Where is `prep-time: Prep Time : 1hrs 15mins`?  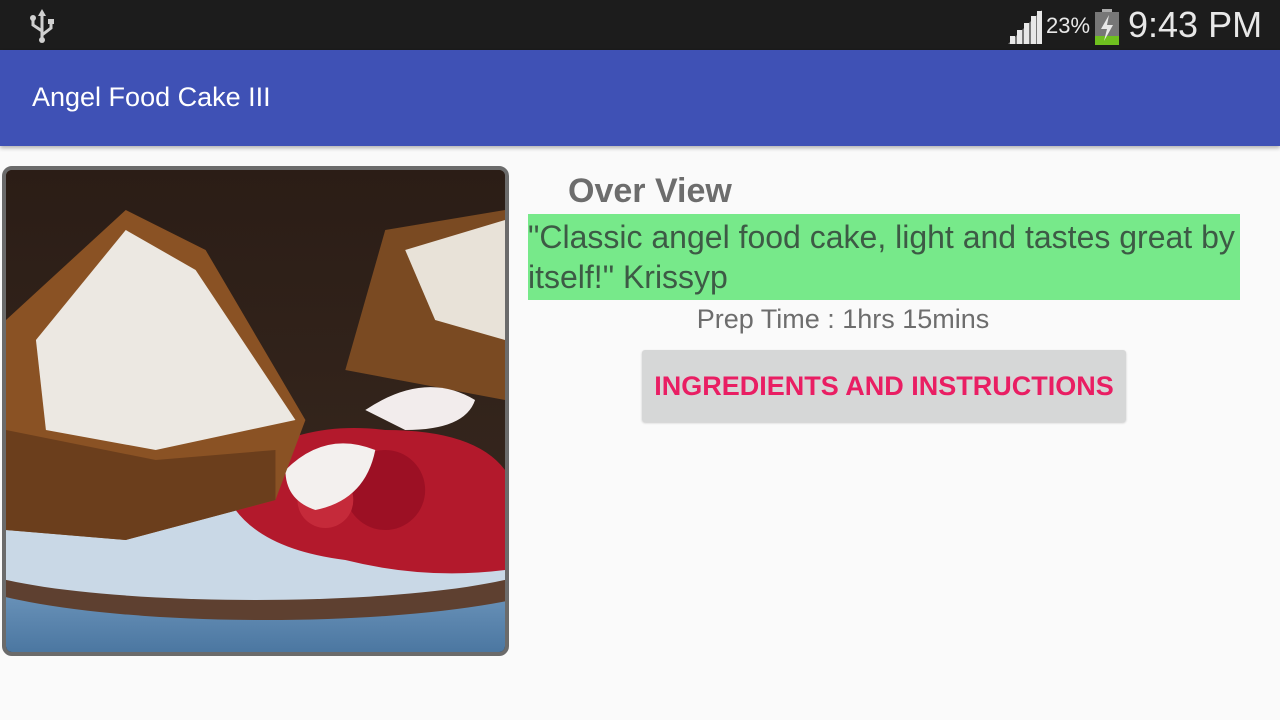 prep-time: Prep Time : 1hrs 15mins is located at coordinates (843, 319).